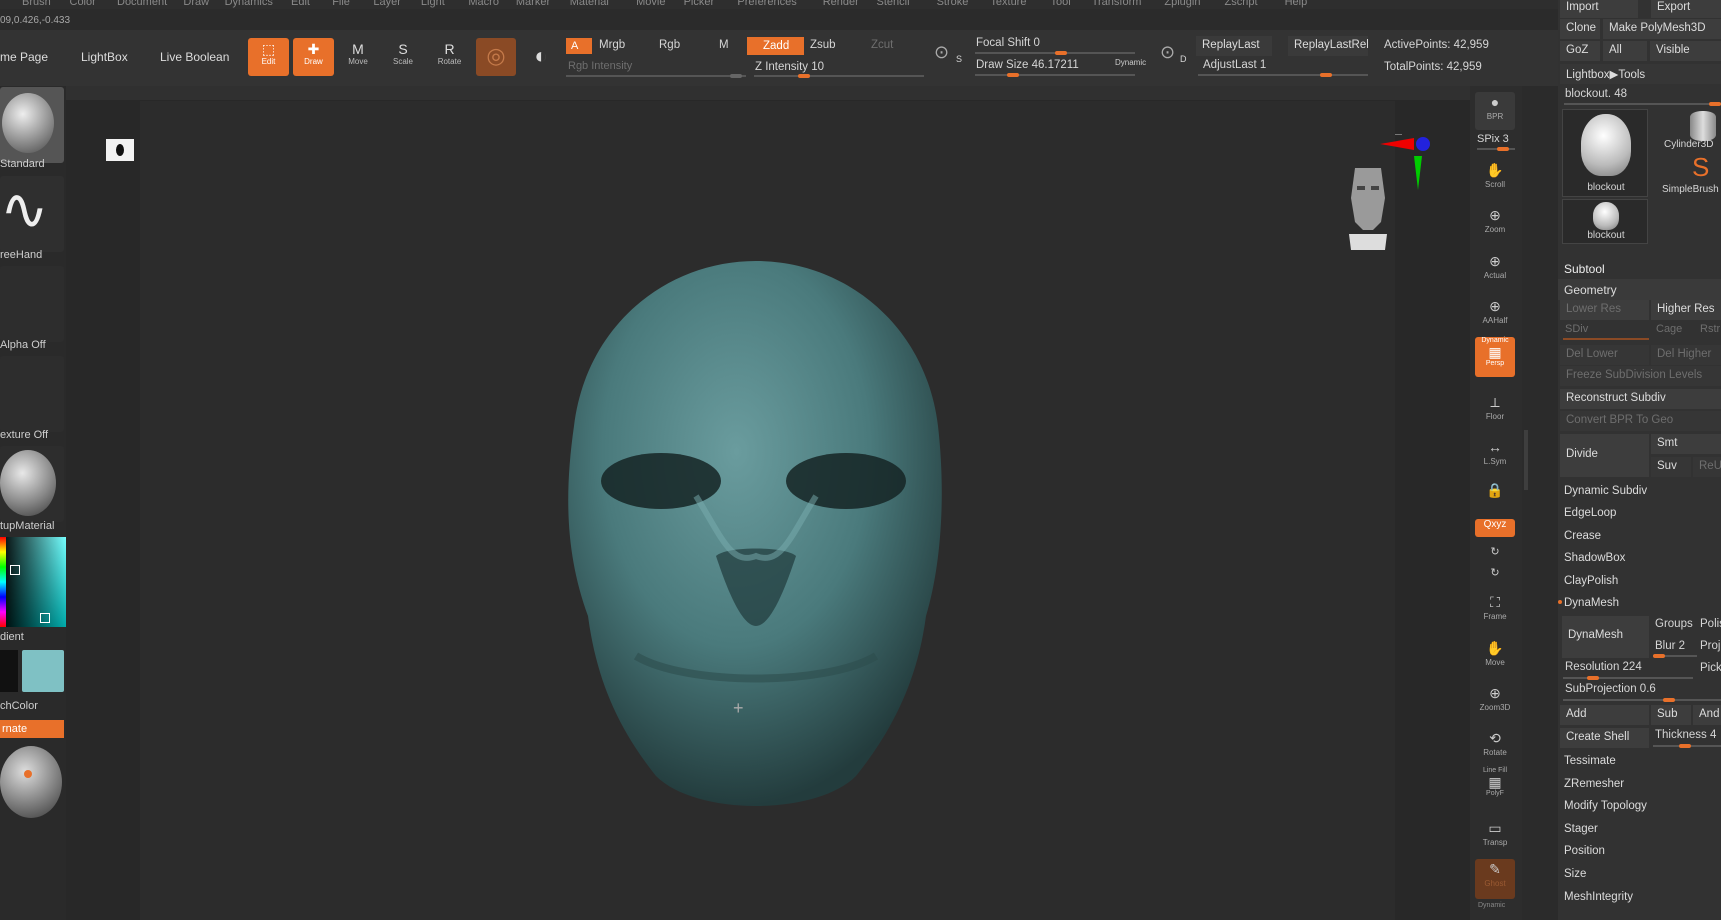  Describe the element at coordinates (1639, 806) in the screenshot. I see `modify-topology-section: Modify Topology` at that location.